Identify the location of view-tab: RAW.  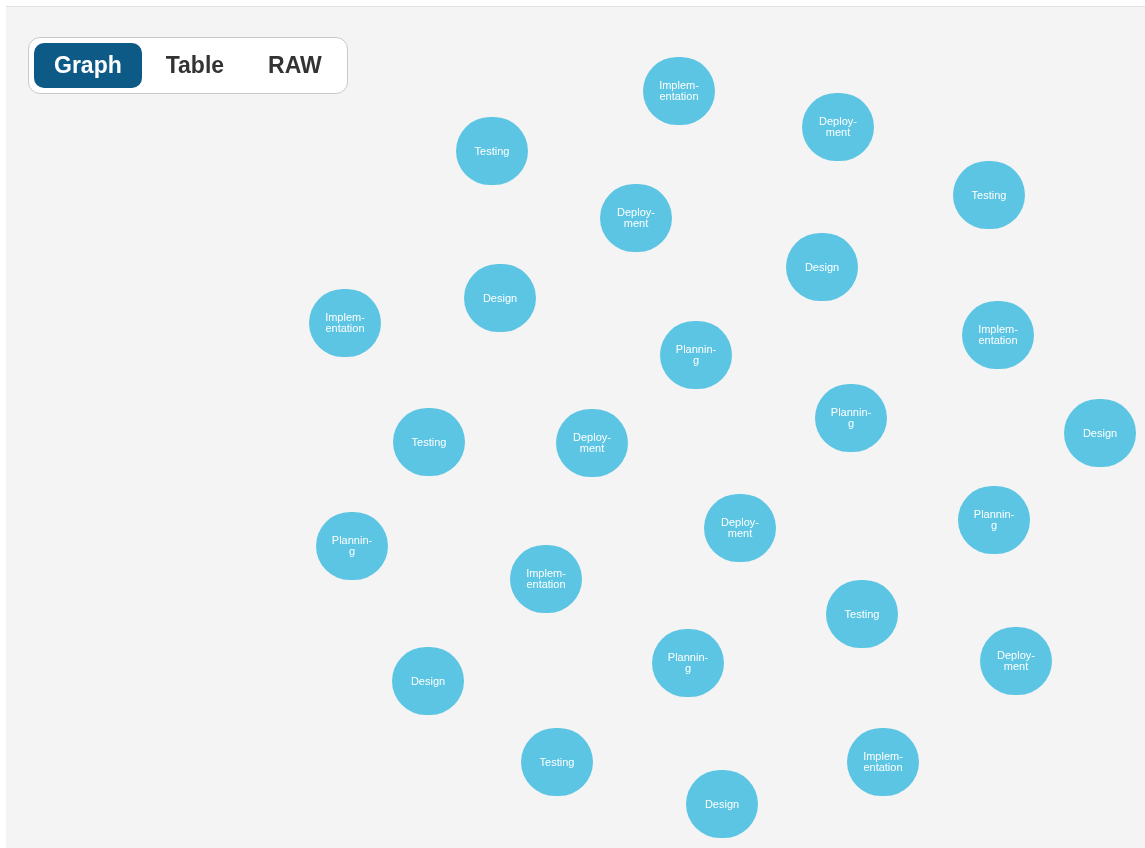
(295, 65).